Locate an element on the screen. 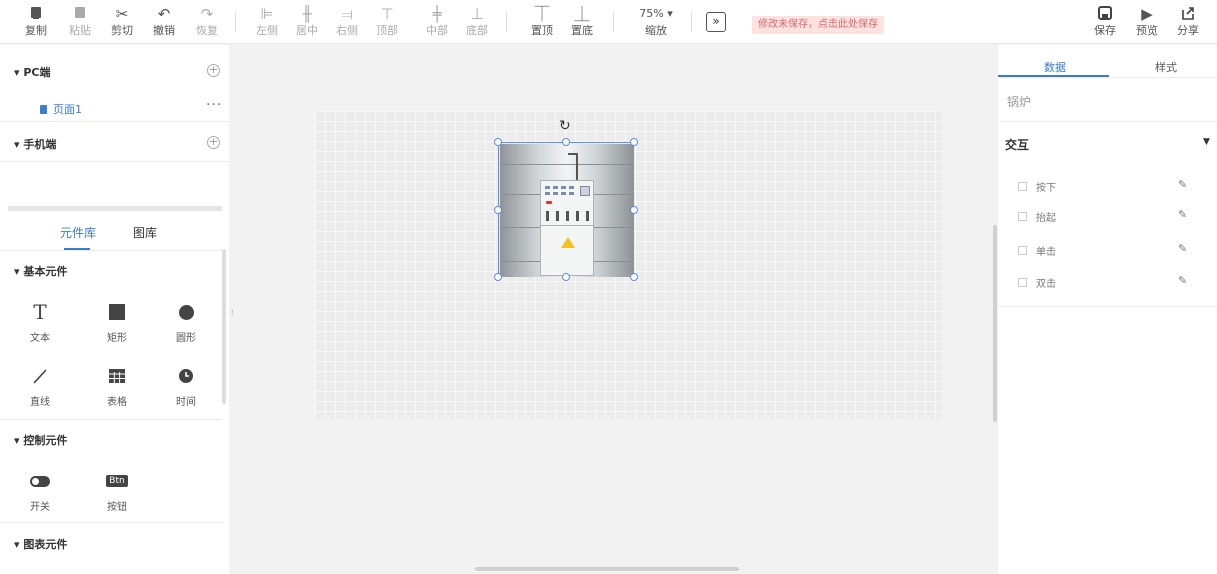 The width and height of the screenshot is (1217, 574). toggle-icon is located at coordinates (40, 481).